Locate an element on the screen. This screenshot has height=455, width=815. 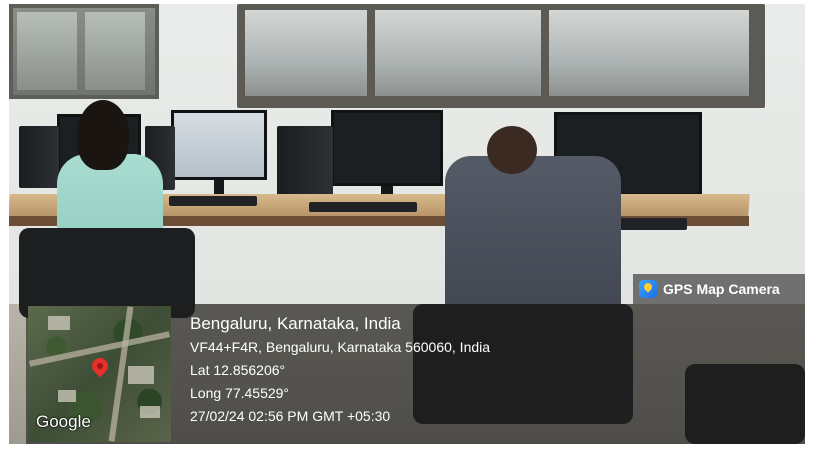
gps-map-camera-icon is located at coordinates (648, 289).